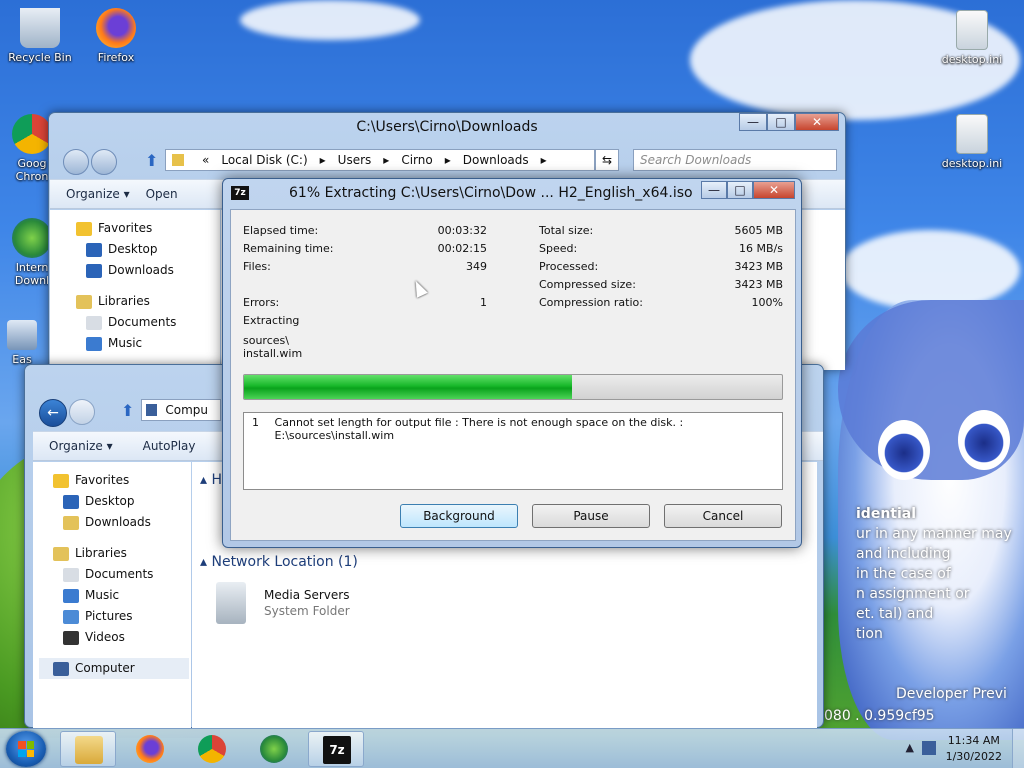 The image size is (1024, 768). What do you see at coordinates (266, 340) in the screenshot?
I see `current-path: sources\` at bounding box center [266, 340].